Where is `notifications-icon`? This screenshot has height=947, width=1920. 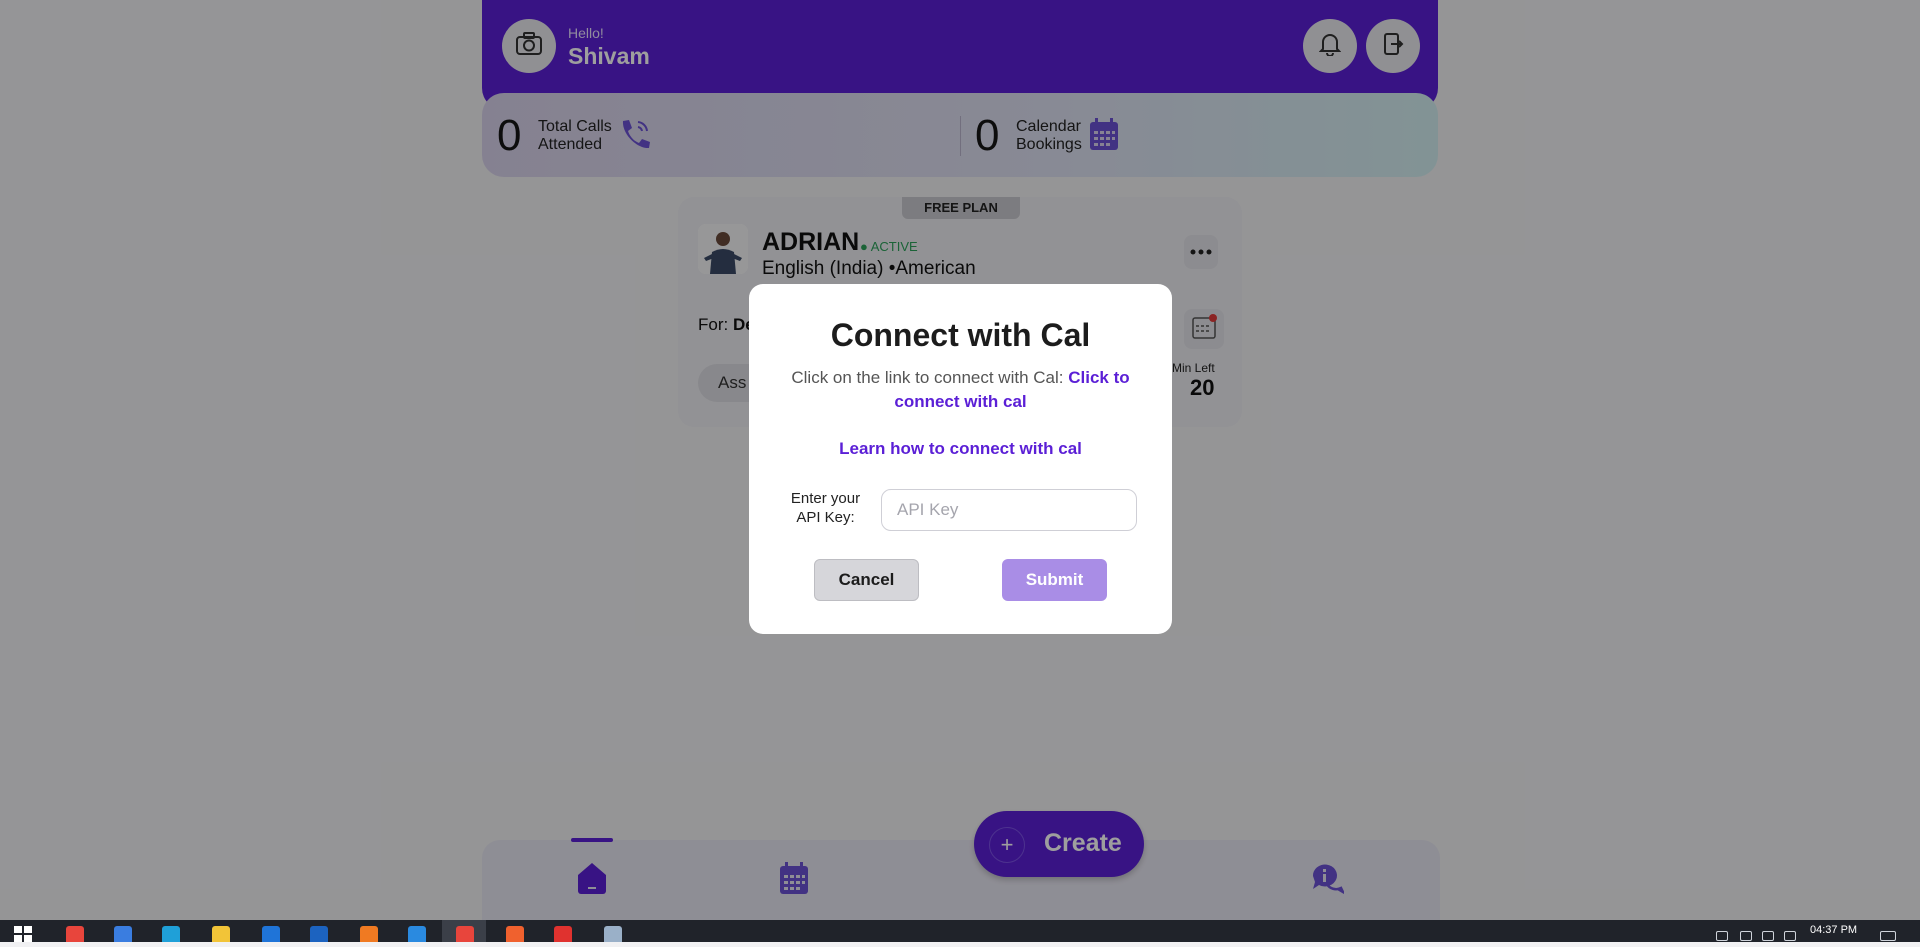
notifications-icon is located at coordinates (1888, 936).